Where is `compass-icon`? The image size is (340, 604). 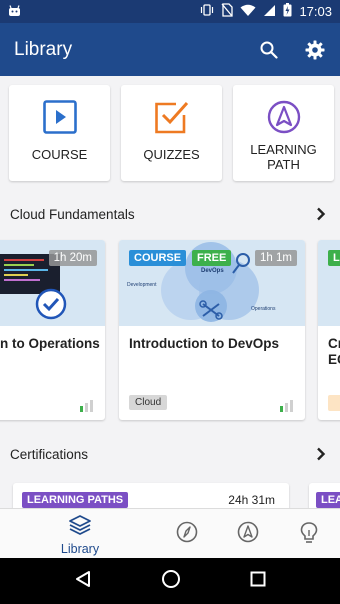
compass-icon is located at coordinates (187, 534).